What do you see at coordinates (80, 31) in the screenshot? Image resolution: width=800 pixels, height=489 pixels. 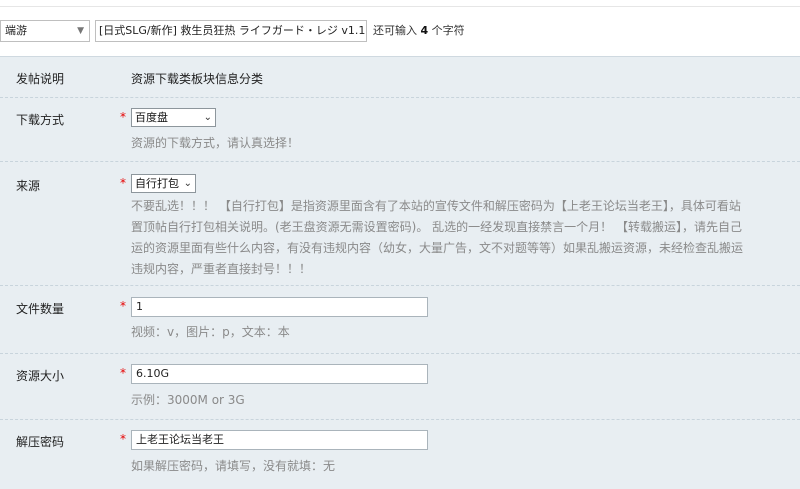 I see `chevron-down-icon: ▼` at bounding box center [80, 31].